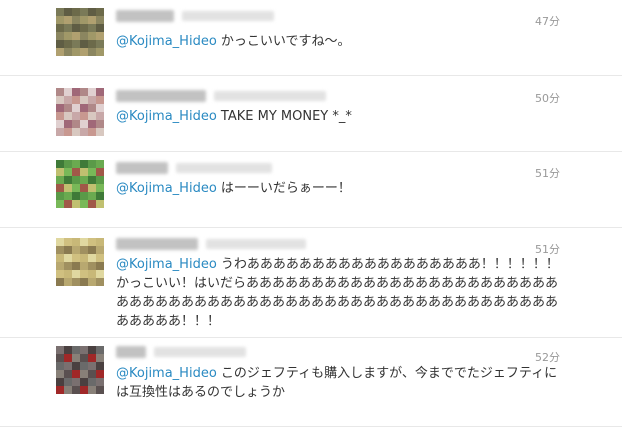 This screenshot has height=427, width=622. Describe the element at coordinates (547, 98) in the screenshot. I see `tweet-time: 50分` at that location.